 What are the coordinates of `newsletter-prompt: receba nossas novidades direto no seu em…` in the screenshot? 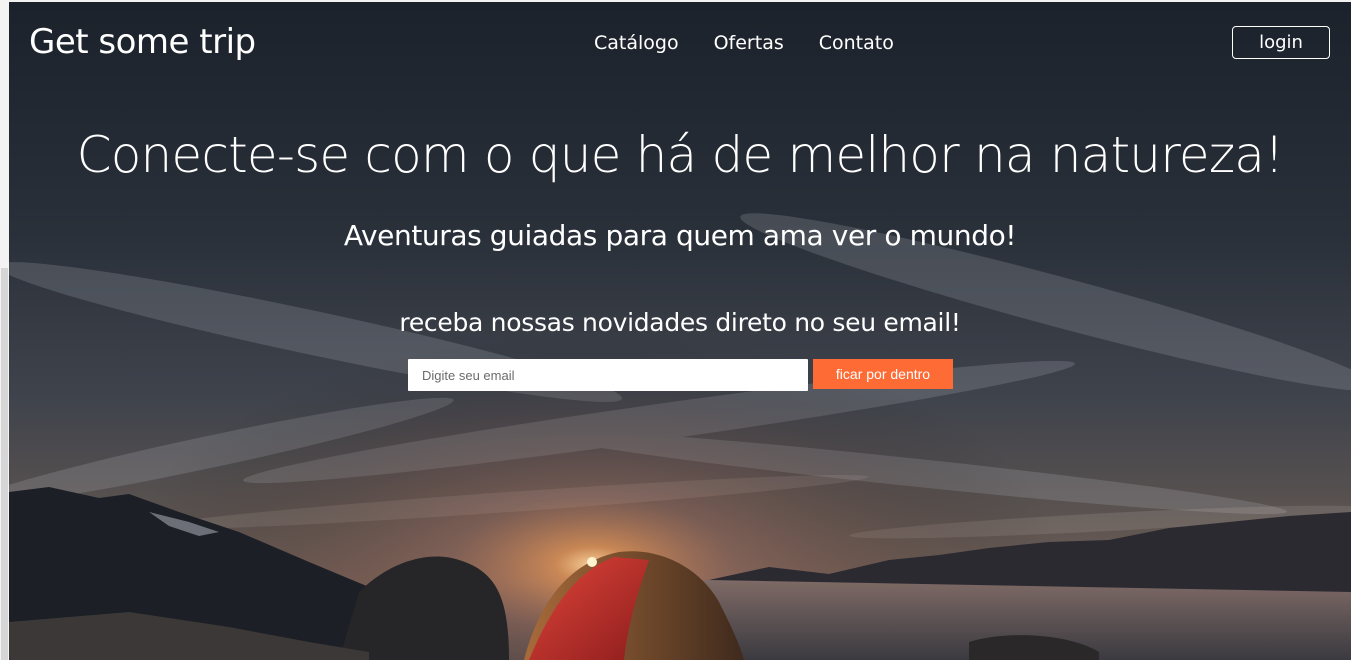 It's located at (680, 322).